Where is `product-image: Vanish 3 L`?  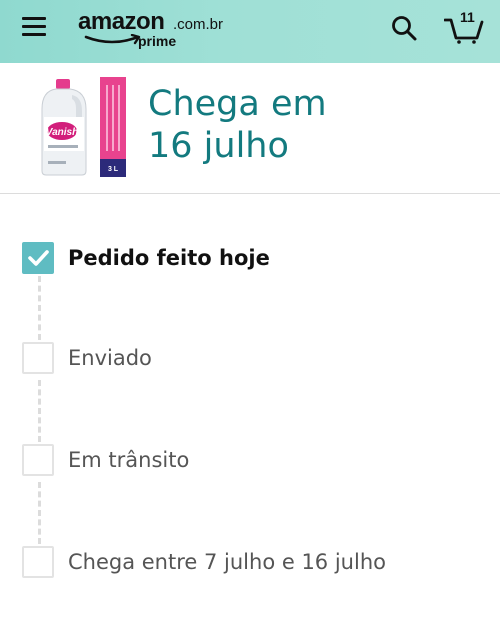
product-image: Vanish 3 L is located at coordinates (82, 127).